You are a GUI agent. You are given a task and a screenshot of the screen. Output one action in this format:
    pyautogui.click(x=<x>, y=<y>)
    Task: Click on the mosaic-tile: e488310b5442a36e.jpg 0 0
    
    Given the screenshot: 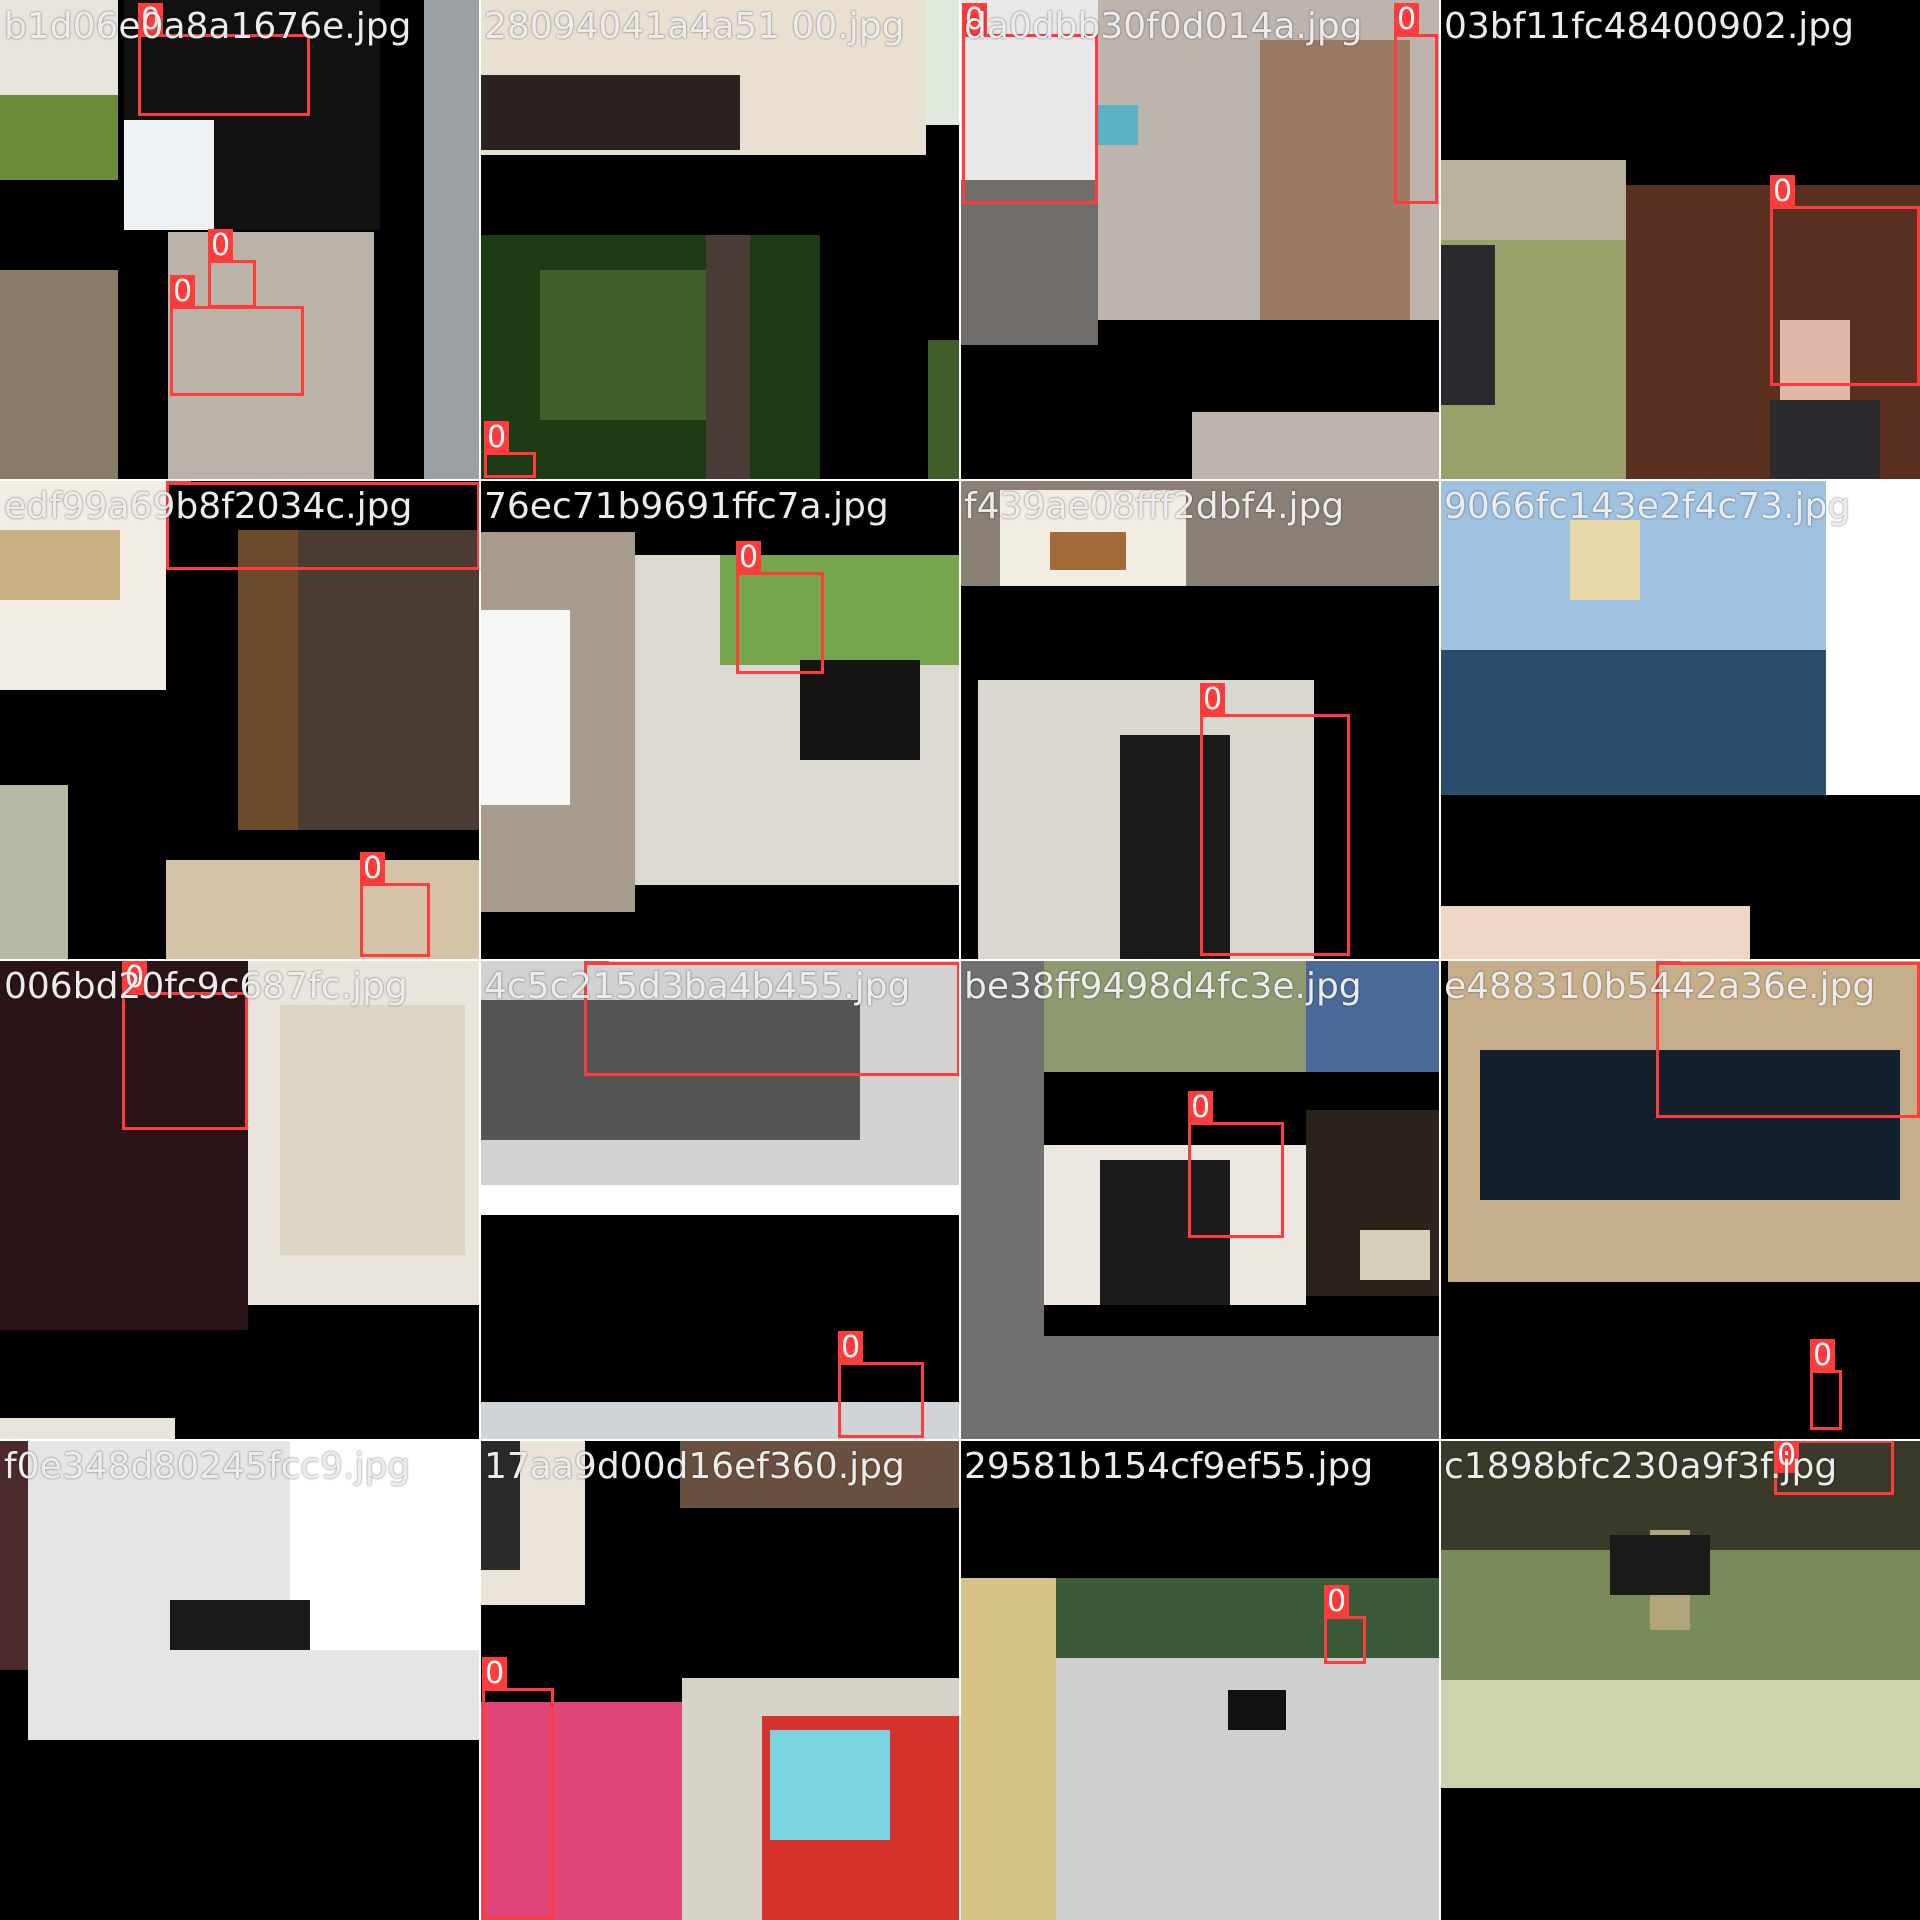 What is the action you would take?
    pyautogui.click(x=1680, y=1200)
    